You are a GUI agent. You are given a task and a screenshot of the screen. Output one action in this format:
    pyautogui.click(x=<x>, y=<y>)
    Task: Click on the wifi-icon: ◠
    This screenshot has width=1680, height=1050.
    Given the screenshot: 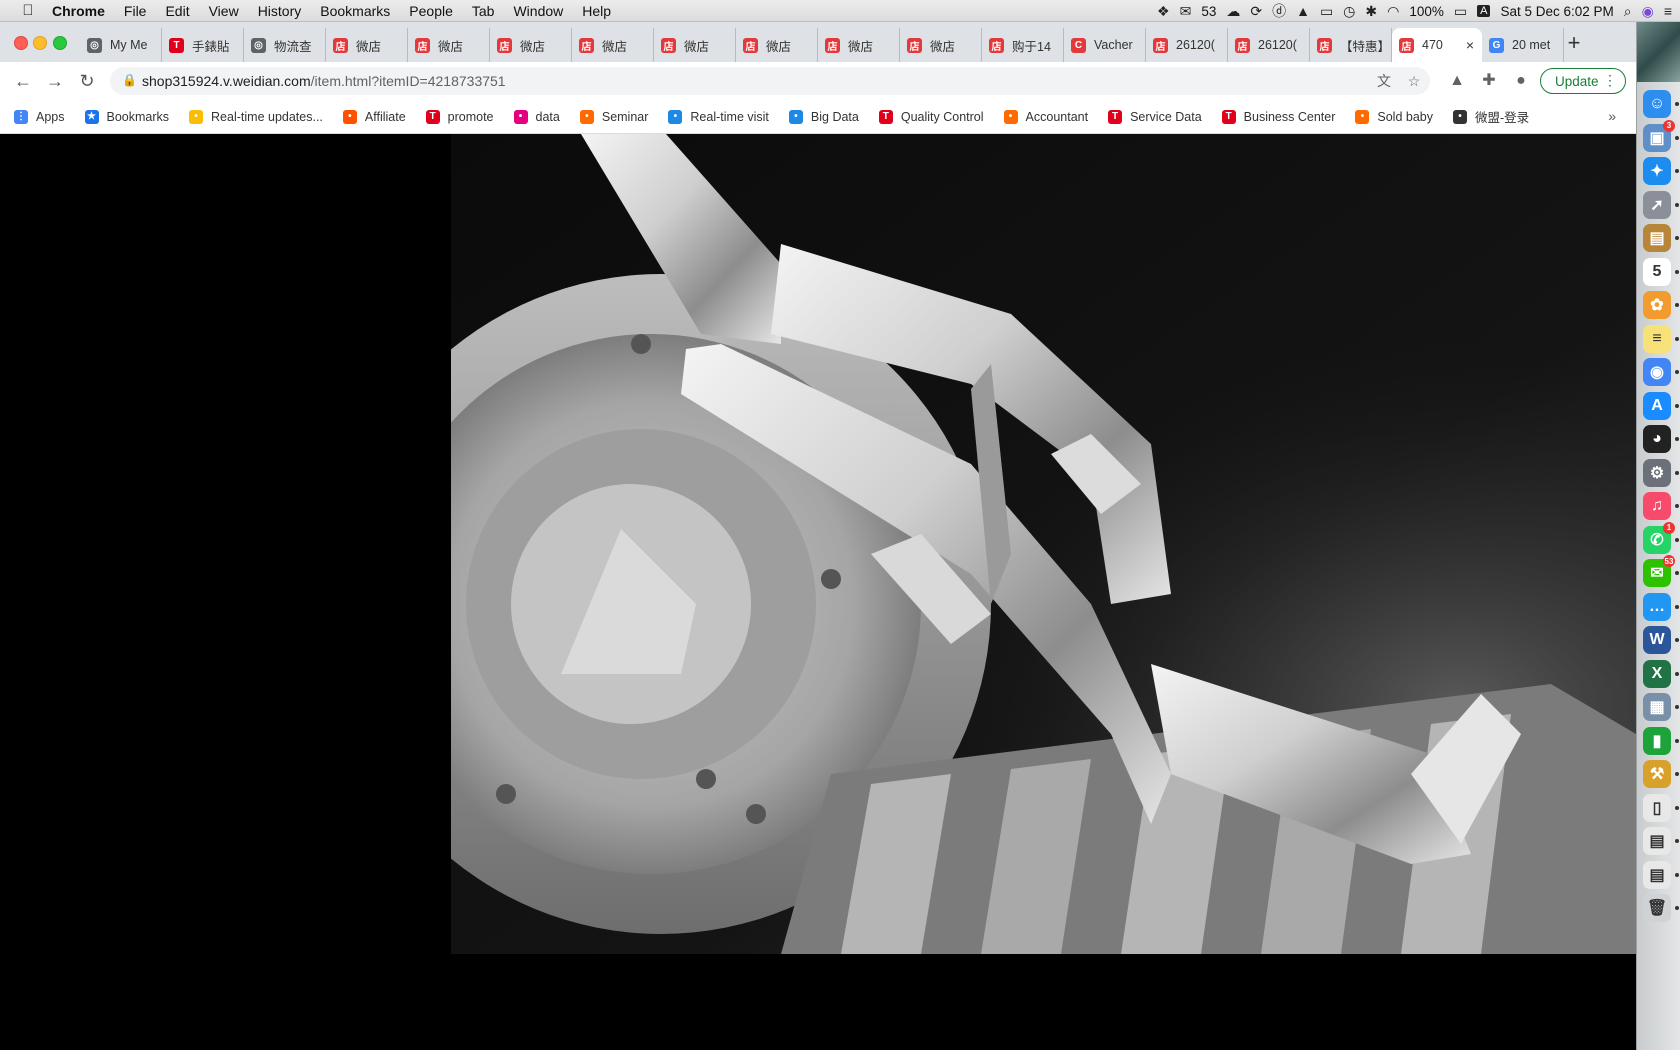 What is the action you would take?
    pyautogui.click(x=1393, y=11)
    